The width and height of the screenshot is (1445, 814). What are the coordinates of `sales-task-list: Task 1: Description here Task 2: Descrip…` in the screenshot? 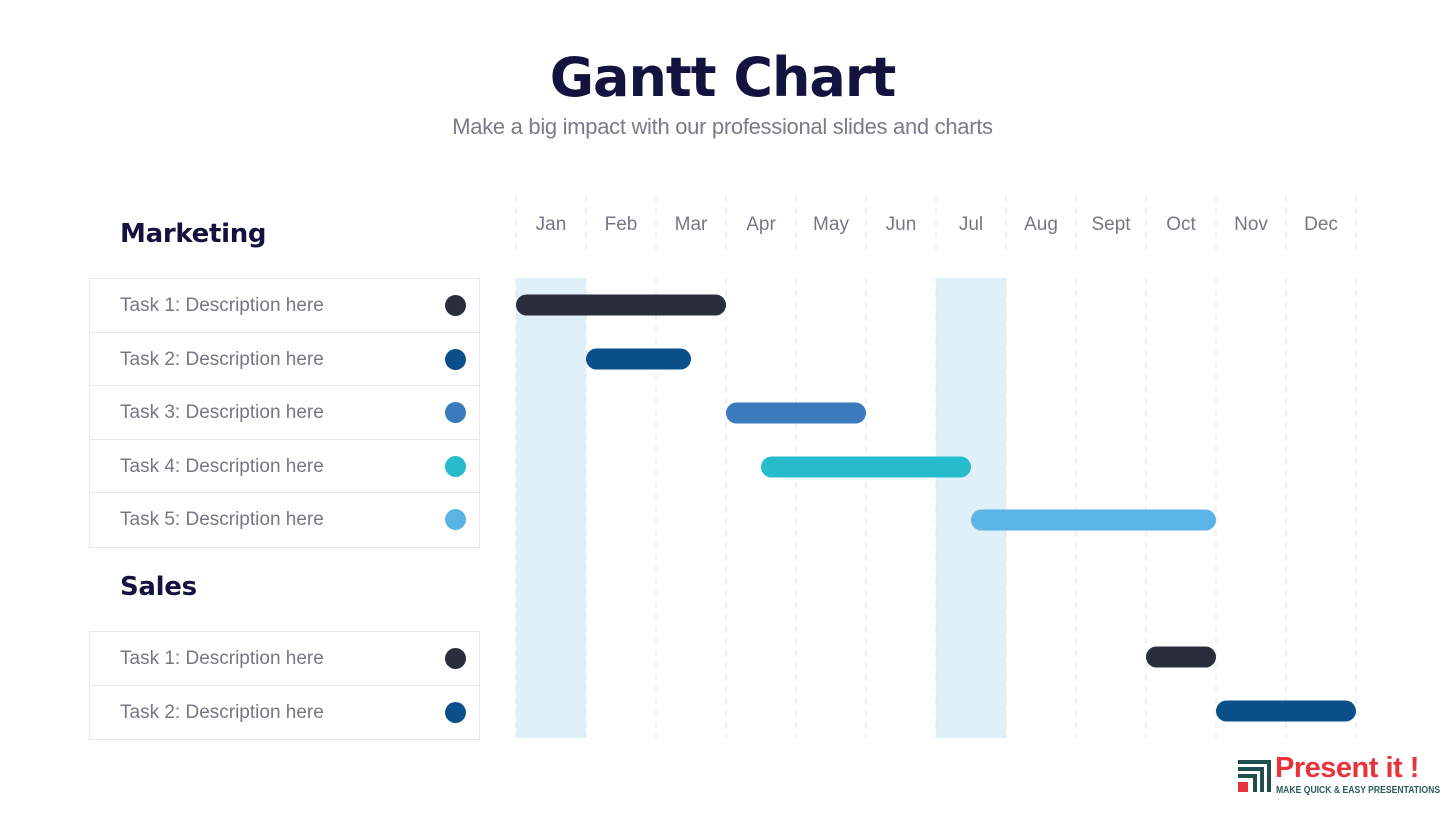 It's located at (284, 686).